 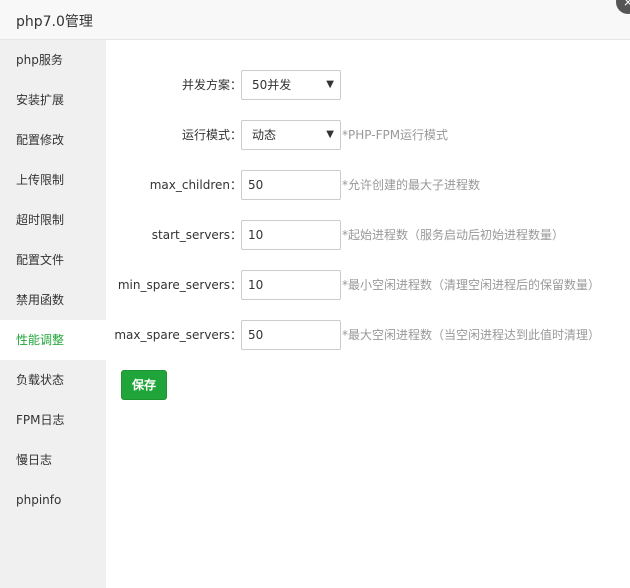 What do you see at coordinates (291, 235) in the screenshot?
I see `start-servers-input` at bounding box center [291, 235].